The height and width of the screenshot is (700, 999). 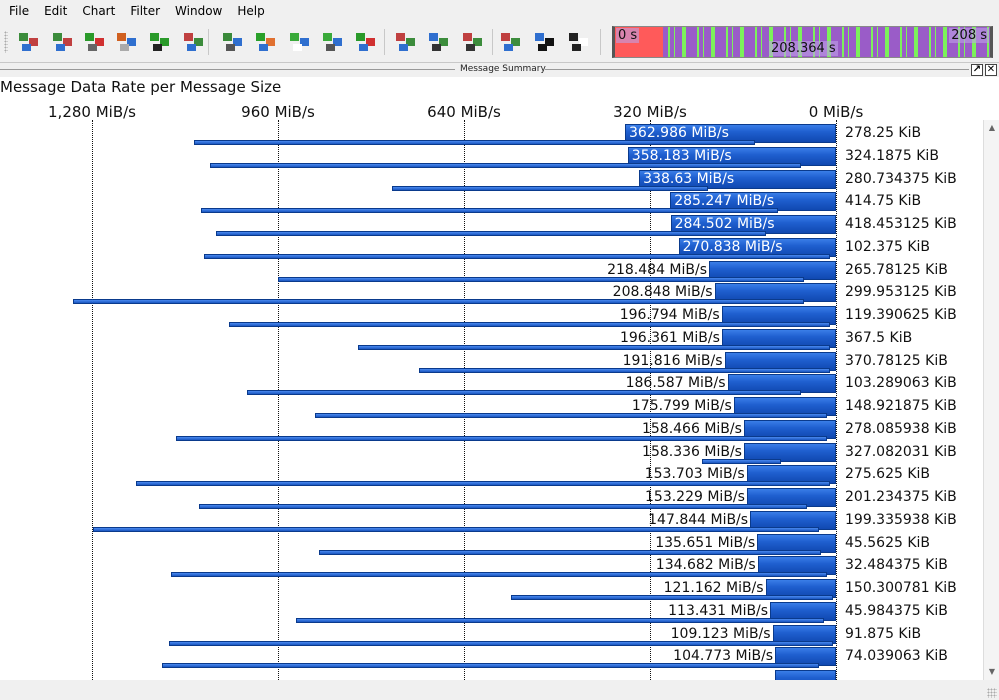 I want to click on bar-value-label: 208.848 MiB/s, so click(x=662, y=292).